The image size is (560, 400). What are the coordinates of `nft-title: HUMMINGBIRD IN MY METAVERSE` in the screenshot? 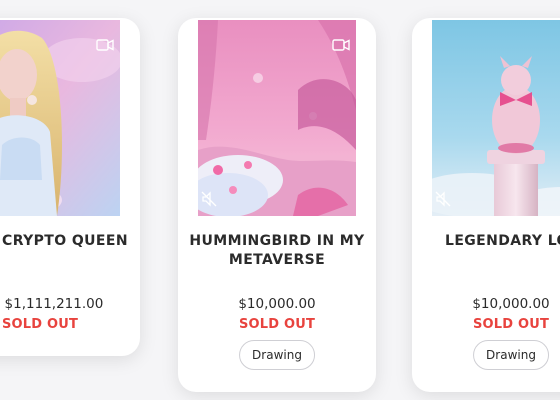 It's located at (277, 251).